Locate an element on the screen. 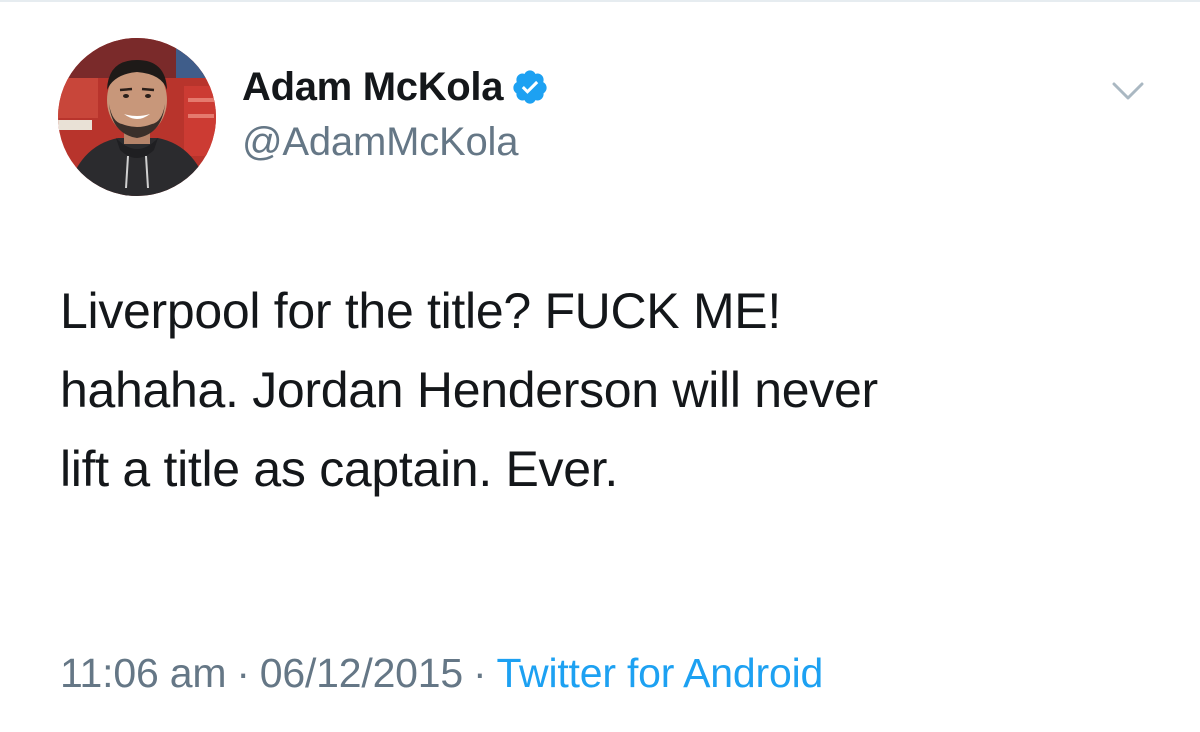  display-name: Adam McKola is located at coordinates (373, 87).